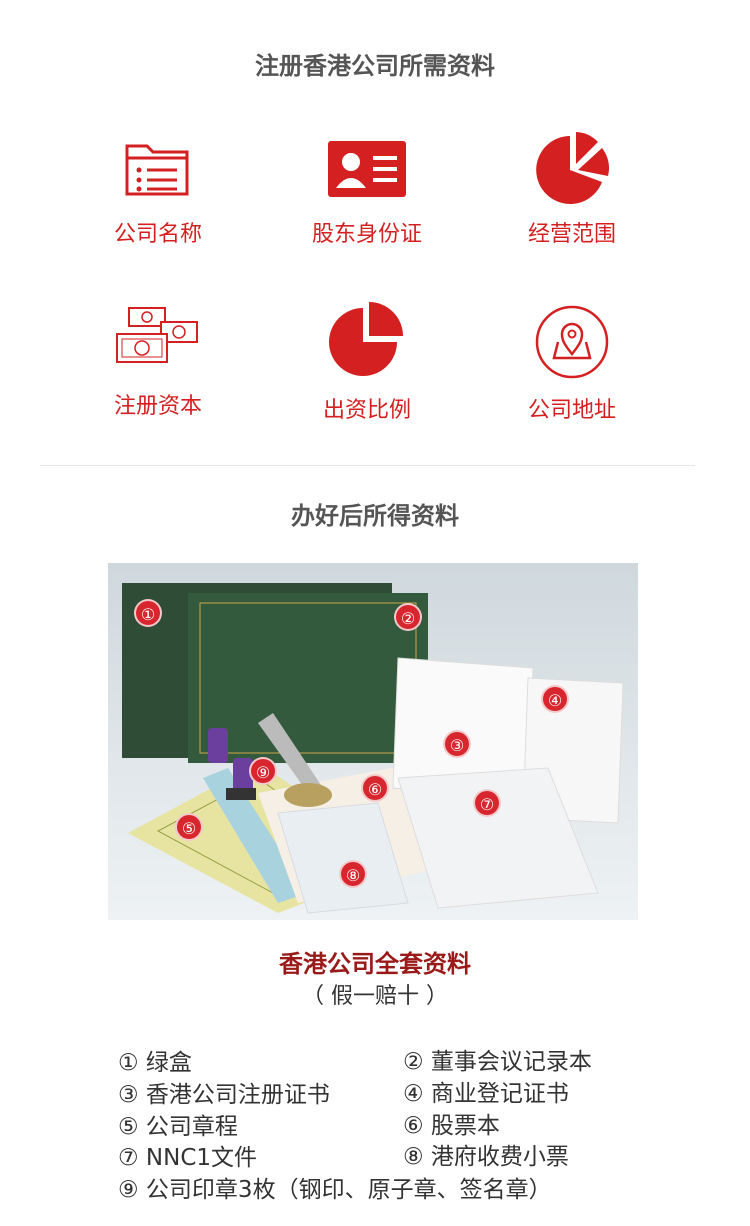  What do you see at coordinates (571, 410) in the screenshot?
I see `item-label: 公司地址` at bounding box center [571, 410].